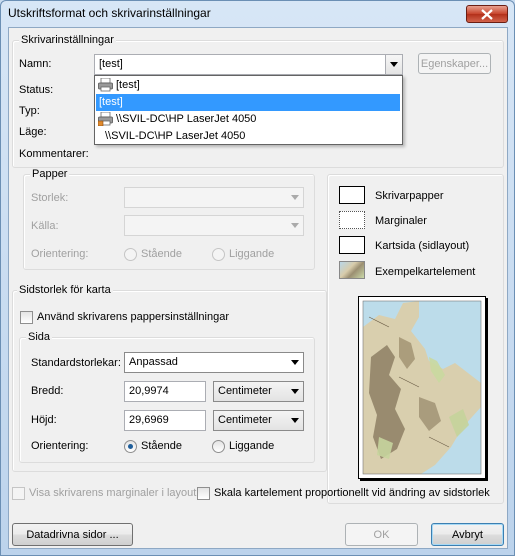 The height and width of the screenshot is (556, 515). I want to click on printer-paper-swatch, so click(352, 195).